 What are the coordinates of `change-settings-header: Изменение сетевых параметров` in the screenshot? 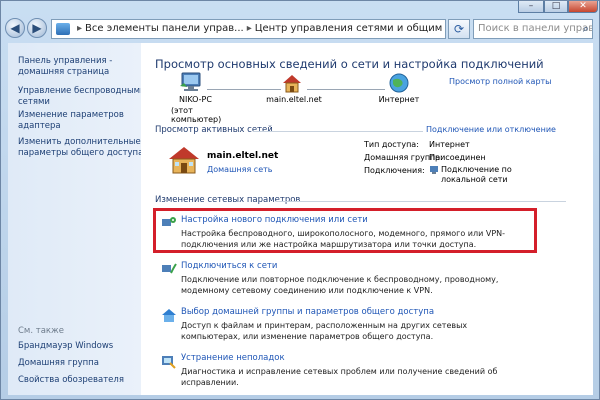 It's located at (228, 200).